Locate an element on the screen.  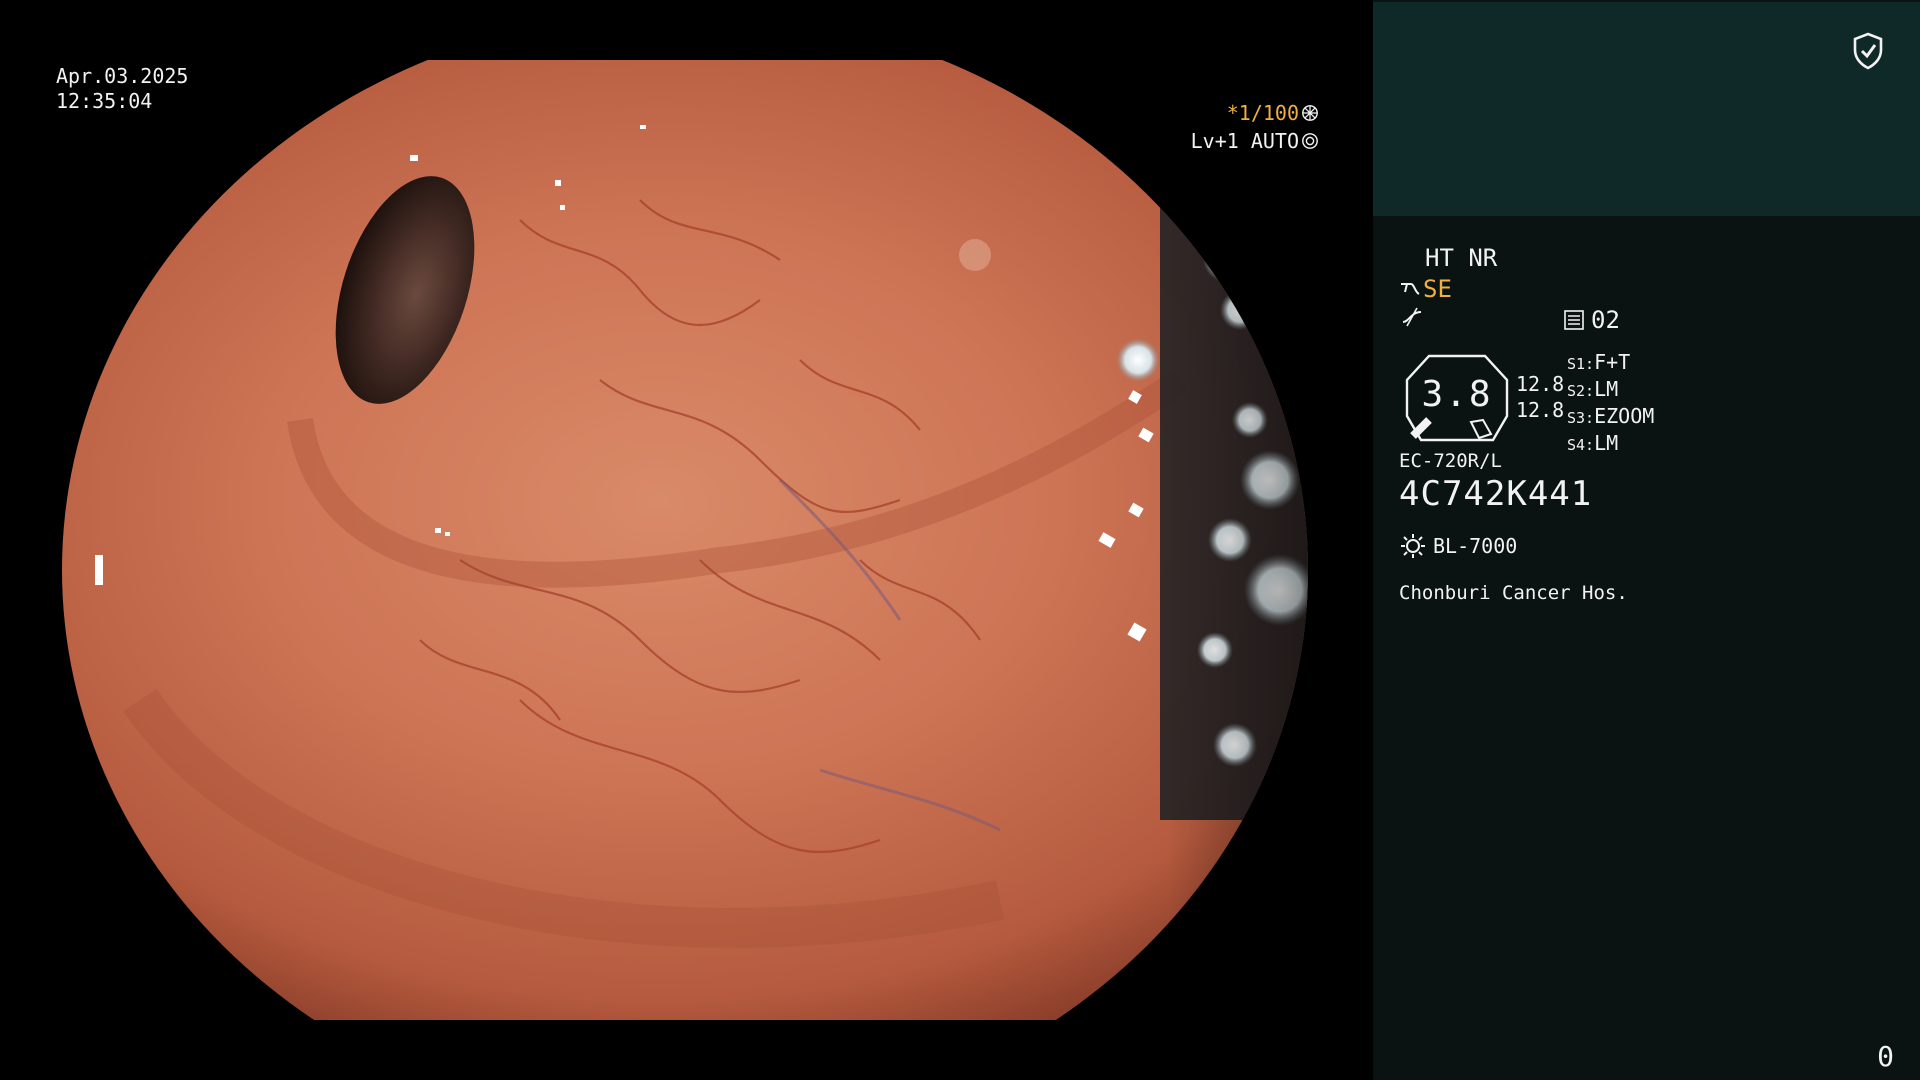
zoom-sub-value-1: 12.8 is located at coordinates (1540, 384).